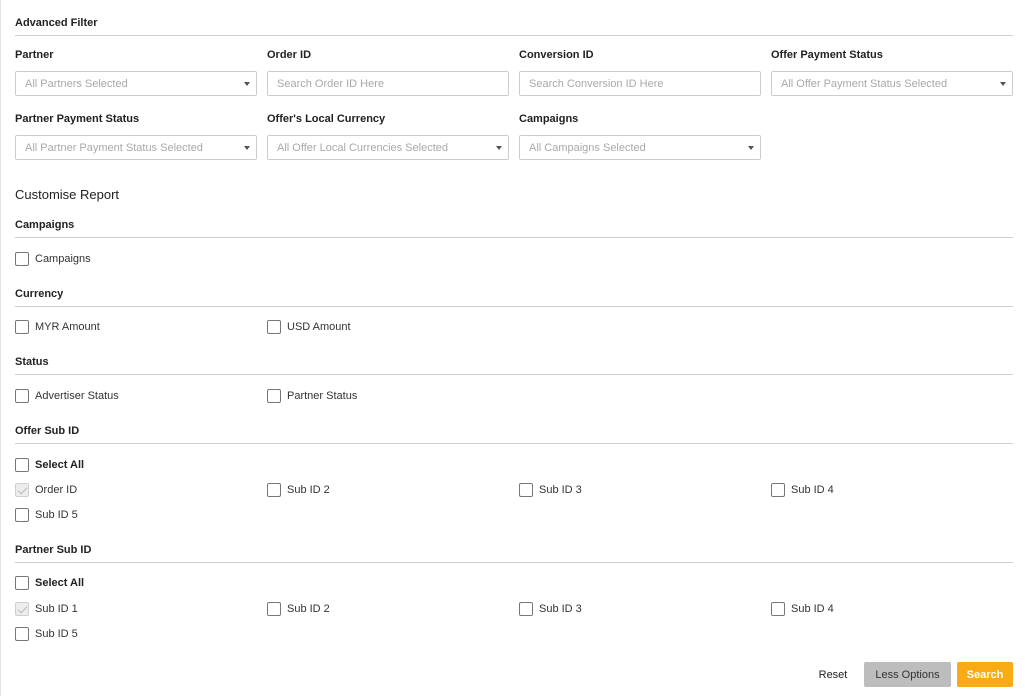 This screenshot has height=696, width=1025. I want to click on checkbox-advertiser-status: Advertiser Status, so click(67, 395).